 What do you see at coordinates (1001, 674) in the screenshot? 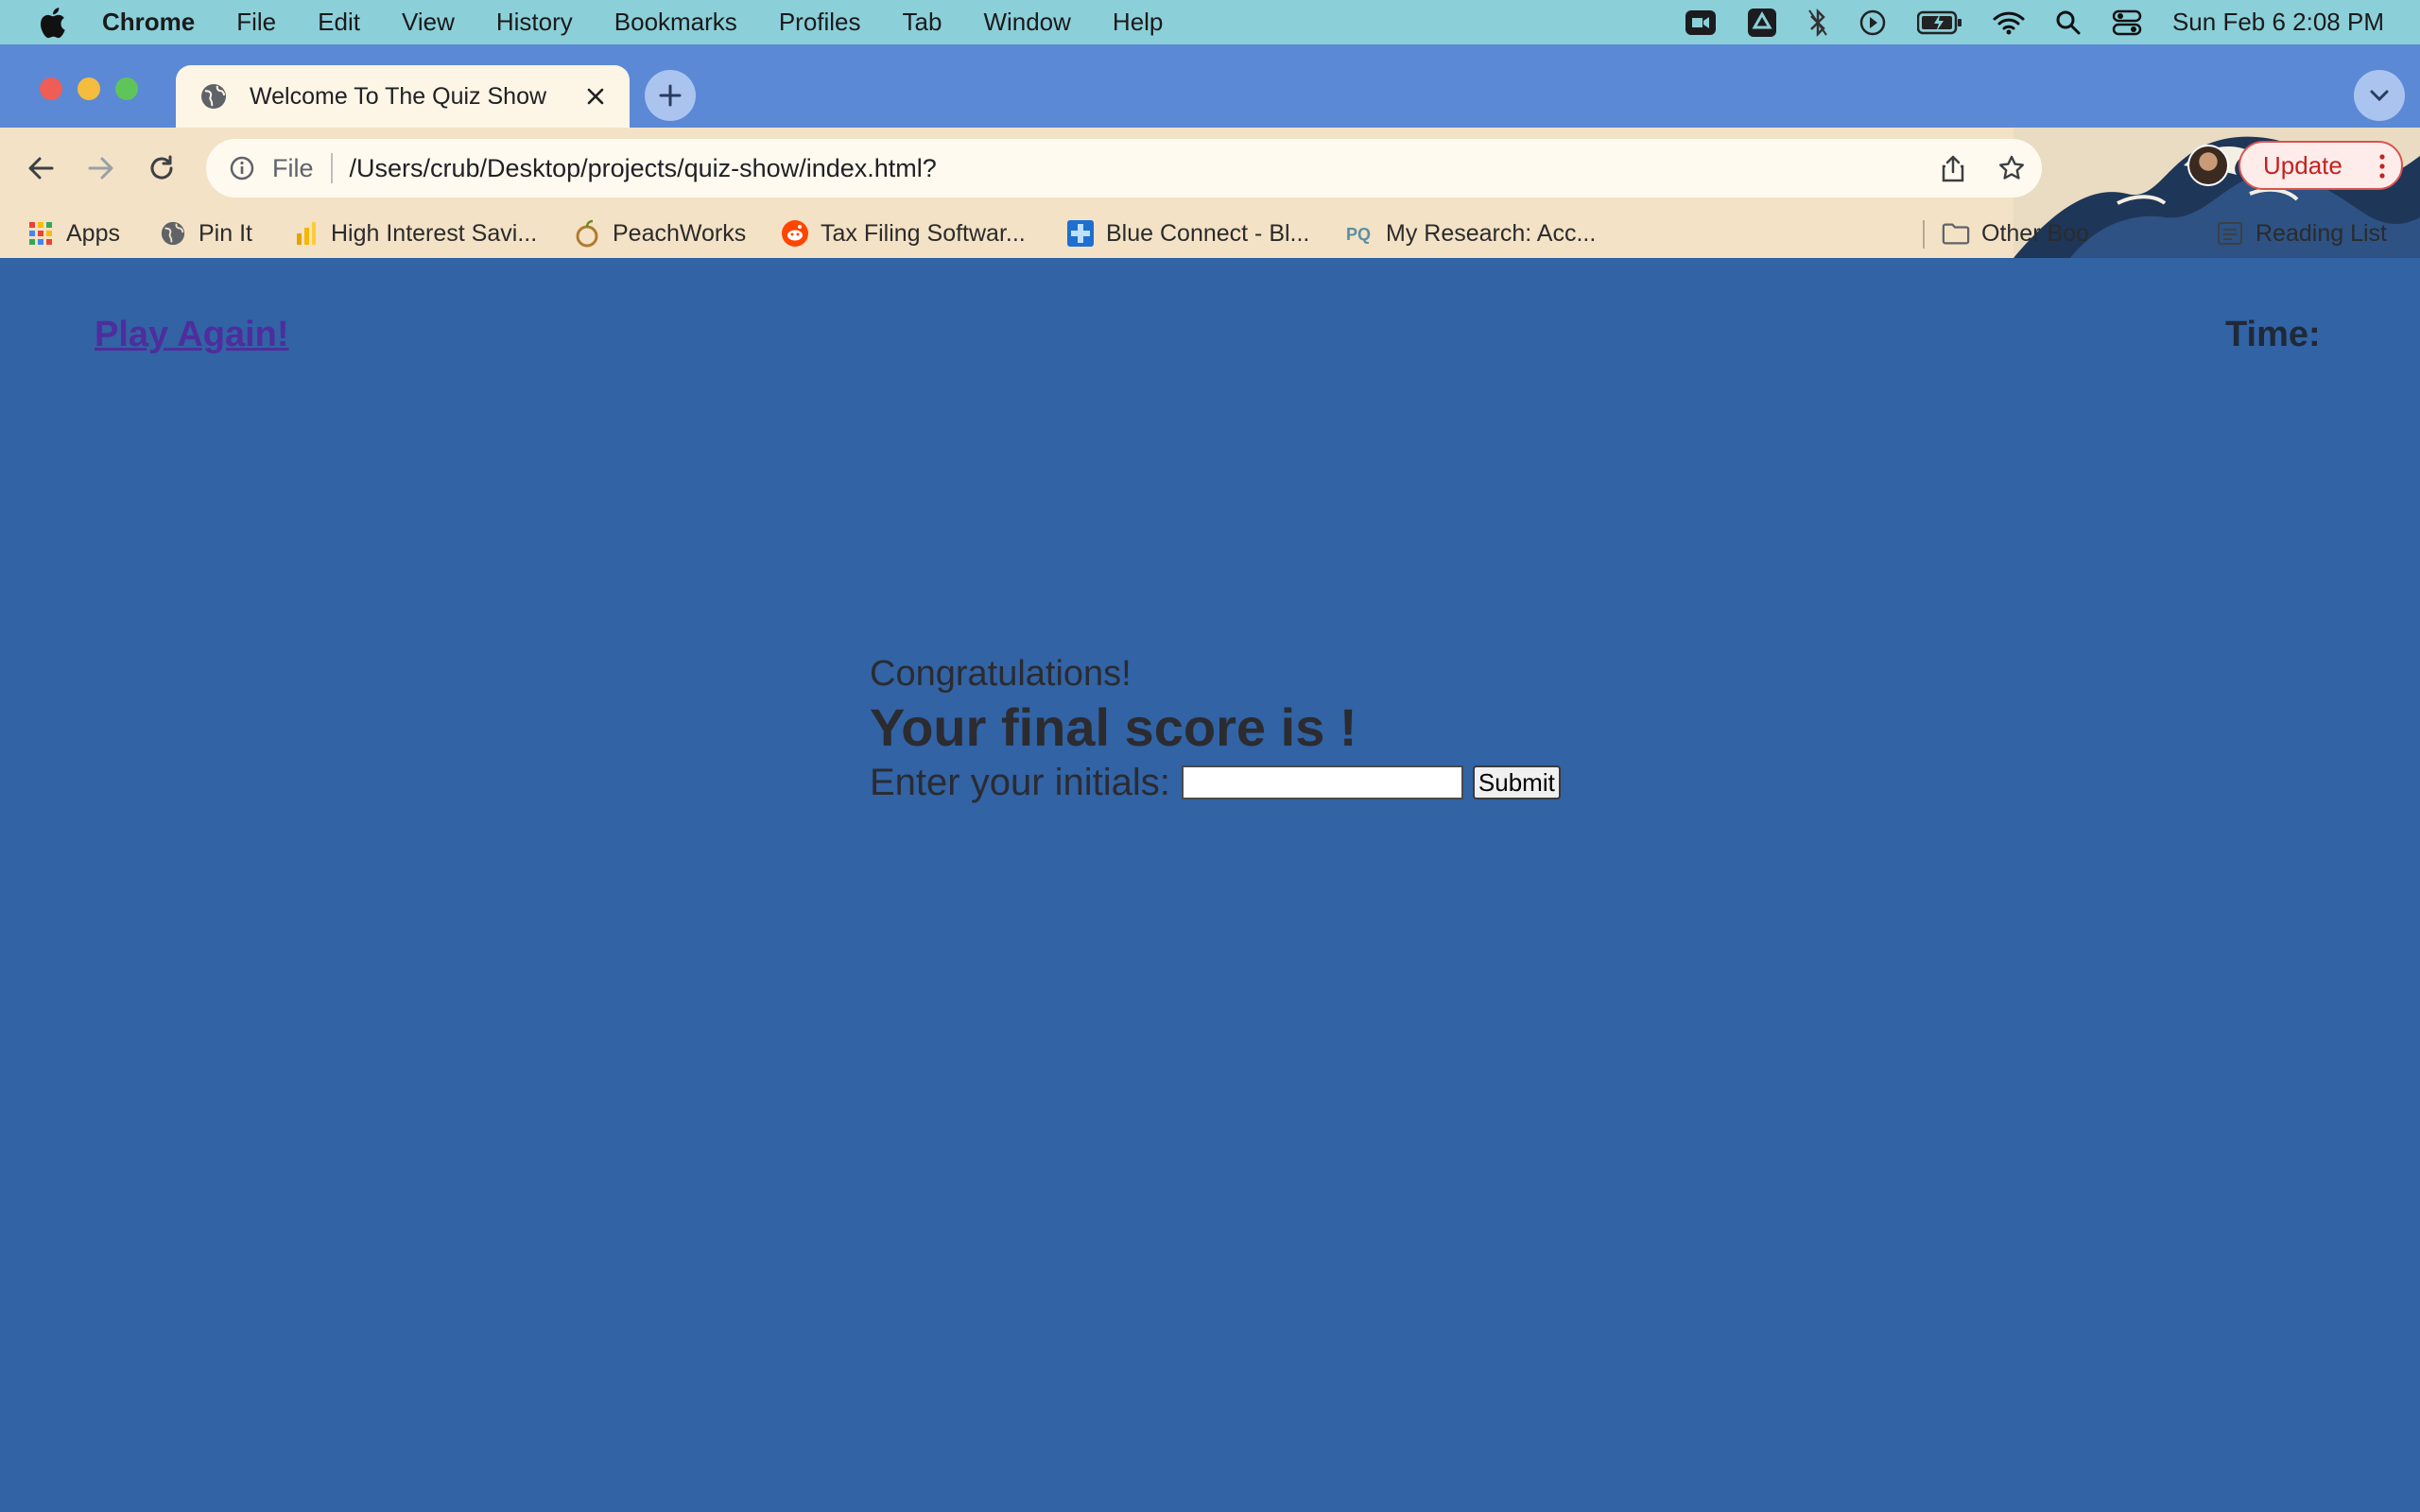
I see `congratulations-text: Congratulations!` at bounding box center [1001, 674].